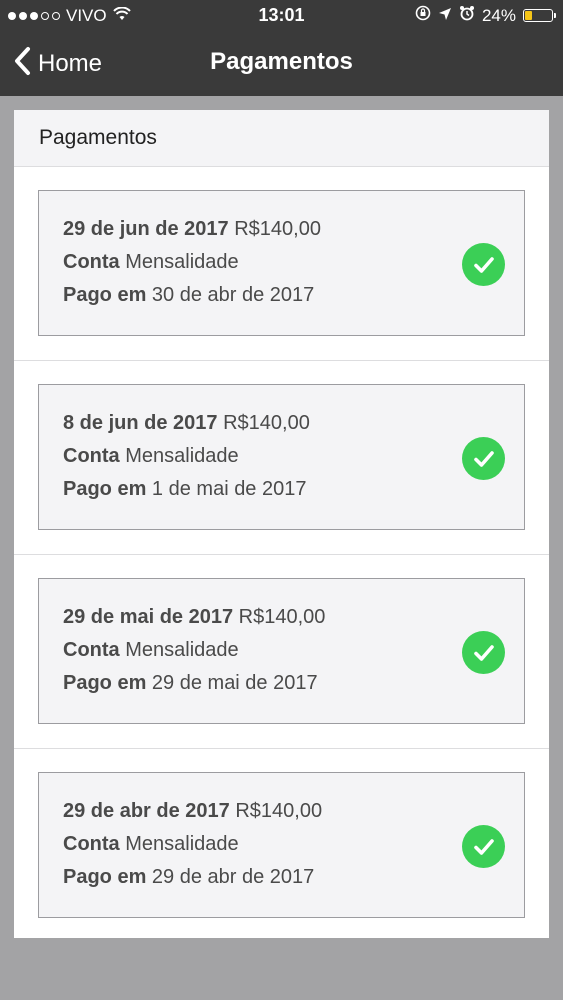  What do you see at coordinates (146, 229) in the screenshot?
I see `payment-due-date: 29 de jun de 2017` at bounding box center [146, 229].